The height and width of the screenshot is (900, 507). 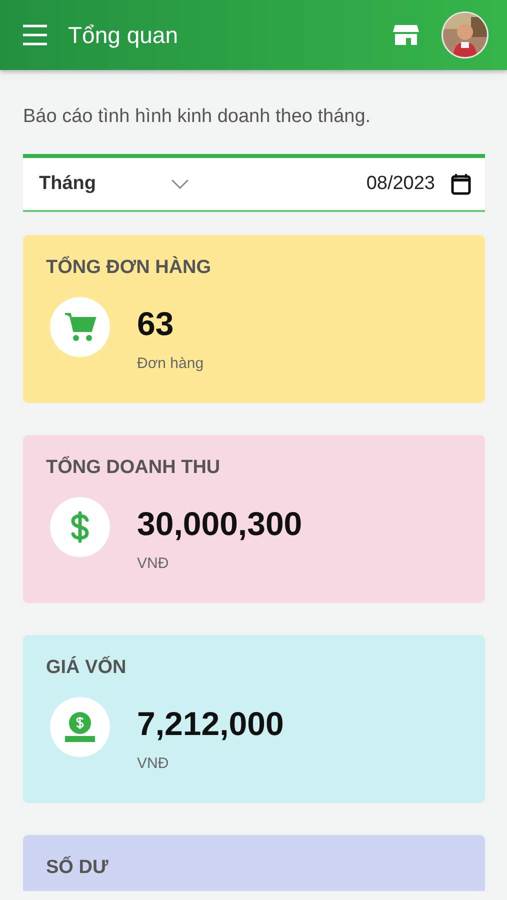 What do you see at coordinates (35, 35) in the screenshot?
I see `menu-icon` at bounding box center [35, 35].